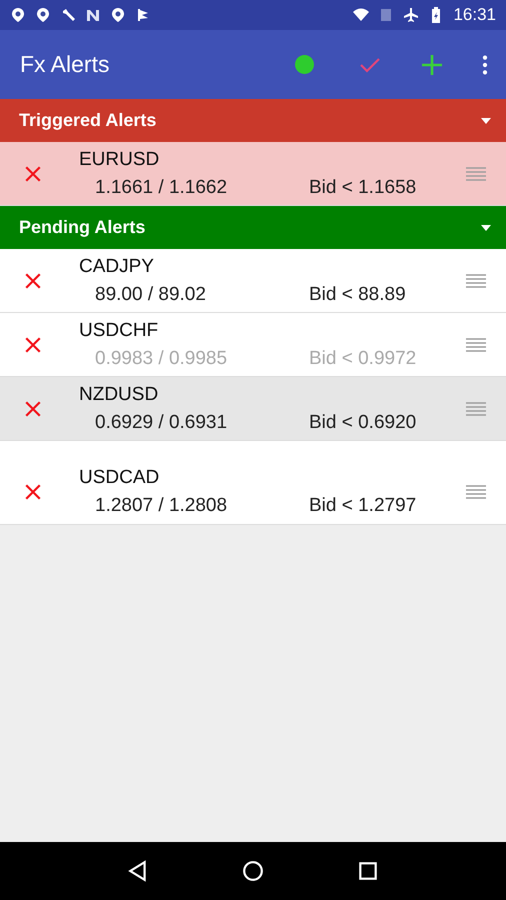  Describe the element at coordinates (362, 505) in the screenshot. I see `alert-condition: Bid < 1.2797` at that location.